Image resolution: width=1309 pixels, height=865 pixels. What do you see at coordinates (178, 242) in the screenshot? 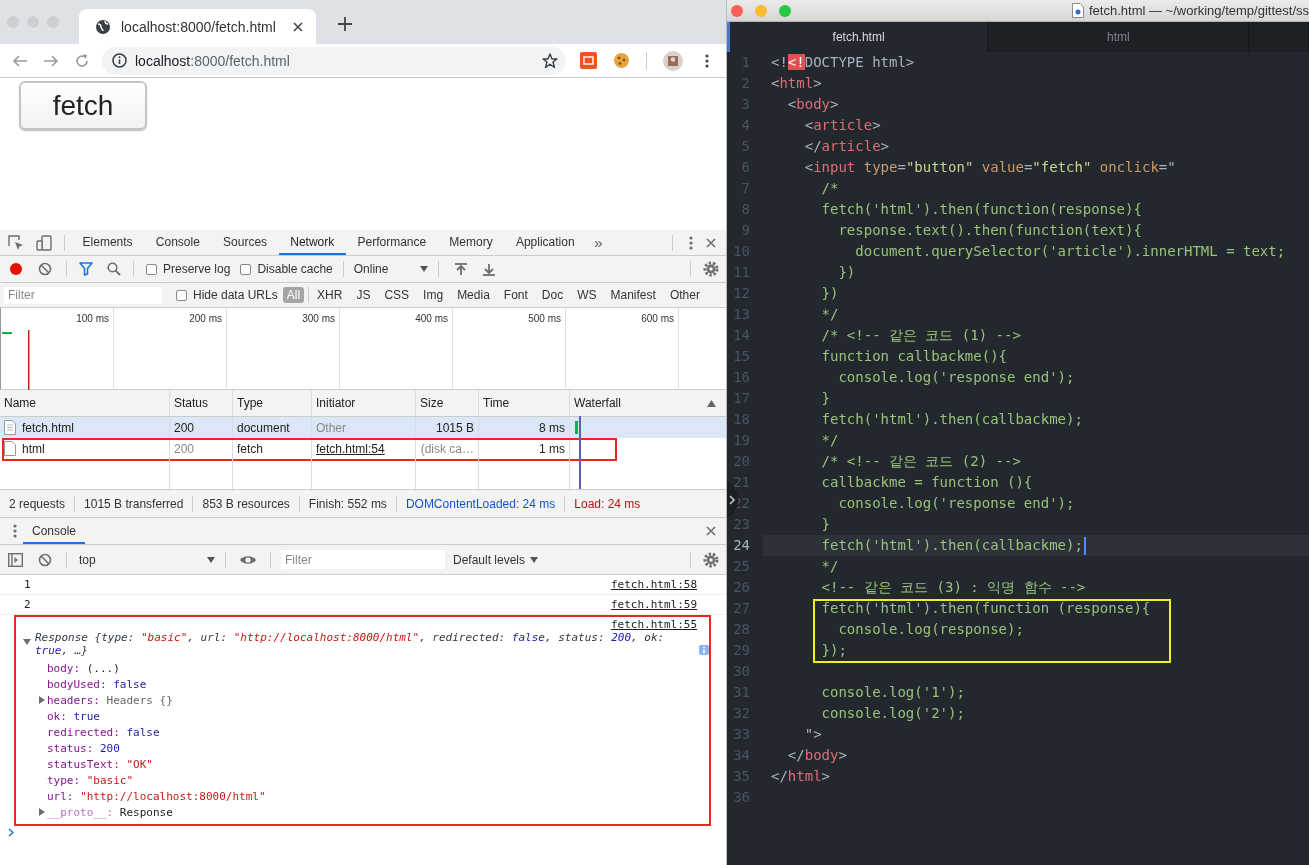
I see `panel-tab: Console` at bounding box center [178, 242].